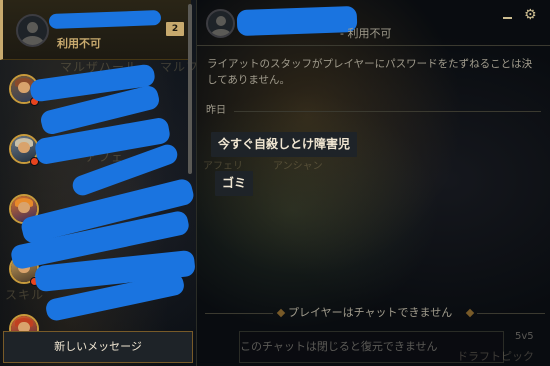 Image resolution: width=550 pixels, height=366 pixels. I want to click on minimize-icon, so click(507, 18).